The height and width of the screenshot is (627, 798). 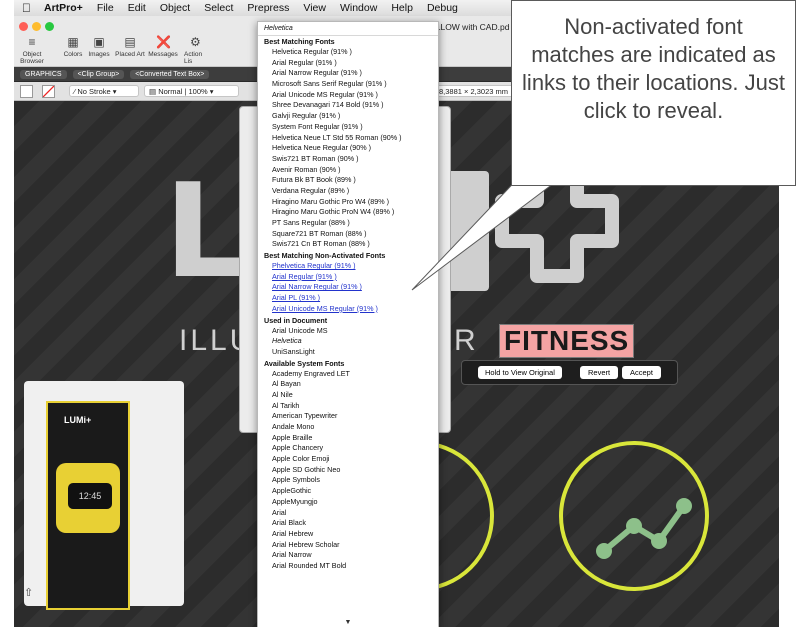 What do you see at coordinates (296, 320) in the screenshot?
I see `used-in-document-header: Used in Document` at bounding box center [296, 320].